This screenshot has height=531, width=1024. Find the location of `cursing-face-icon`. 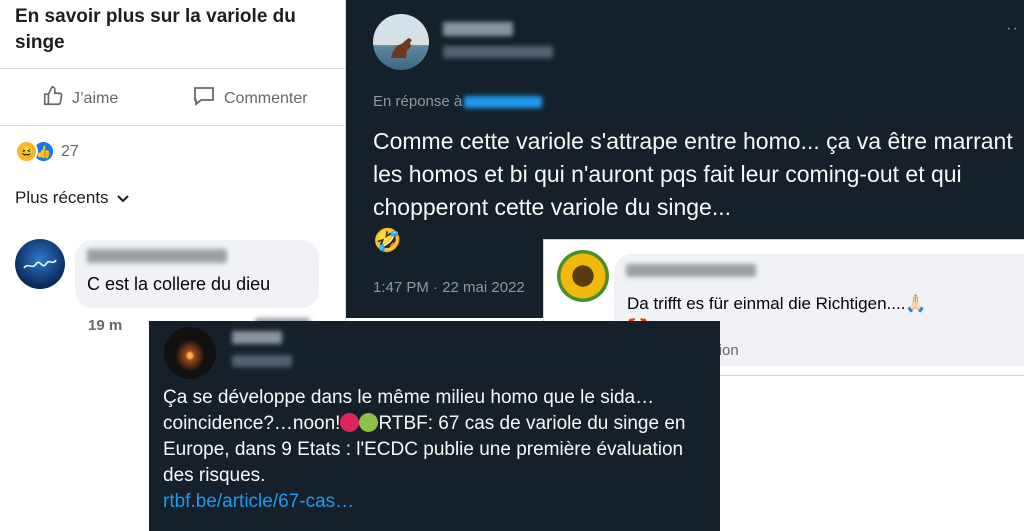

cursing-face-icon is located at coordinates (350, 422).